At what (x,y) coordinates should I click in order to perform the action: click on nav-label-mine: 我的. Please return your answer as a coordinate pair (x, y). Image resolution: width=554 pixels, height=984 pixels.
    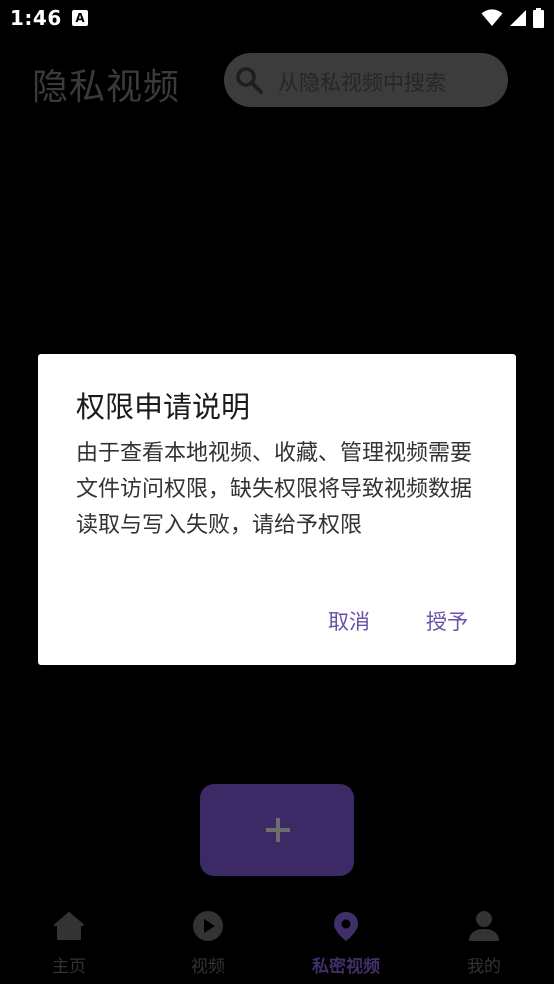
    Looking at the image, I should click on (484, 967).